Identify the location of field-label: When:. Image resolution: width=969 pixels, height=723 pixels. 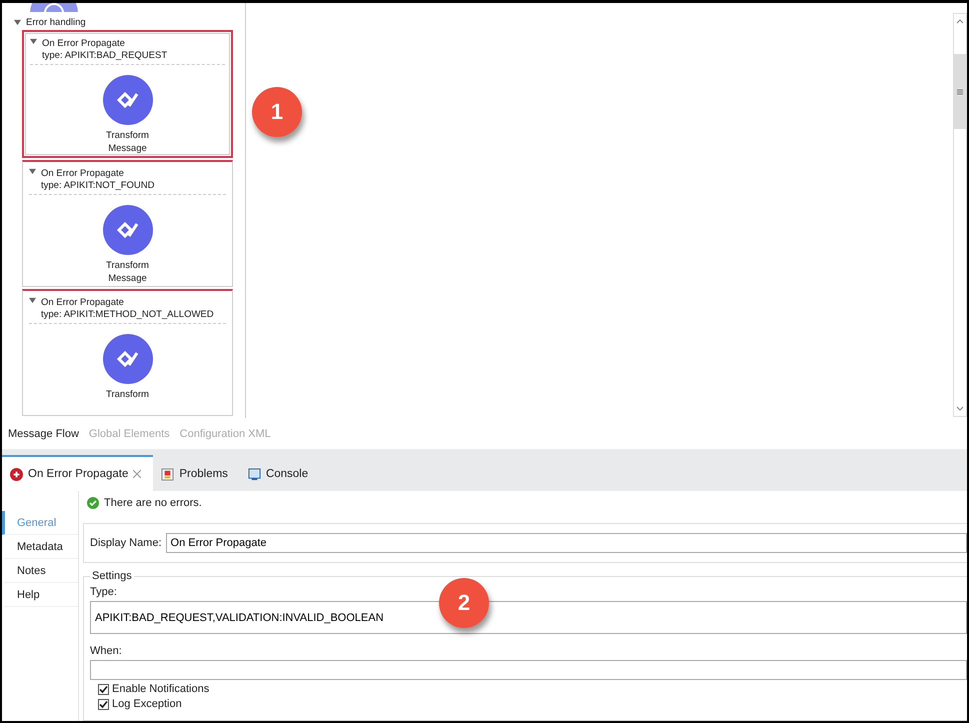
(106, 651).